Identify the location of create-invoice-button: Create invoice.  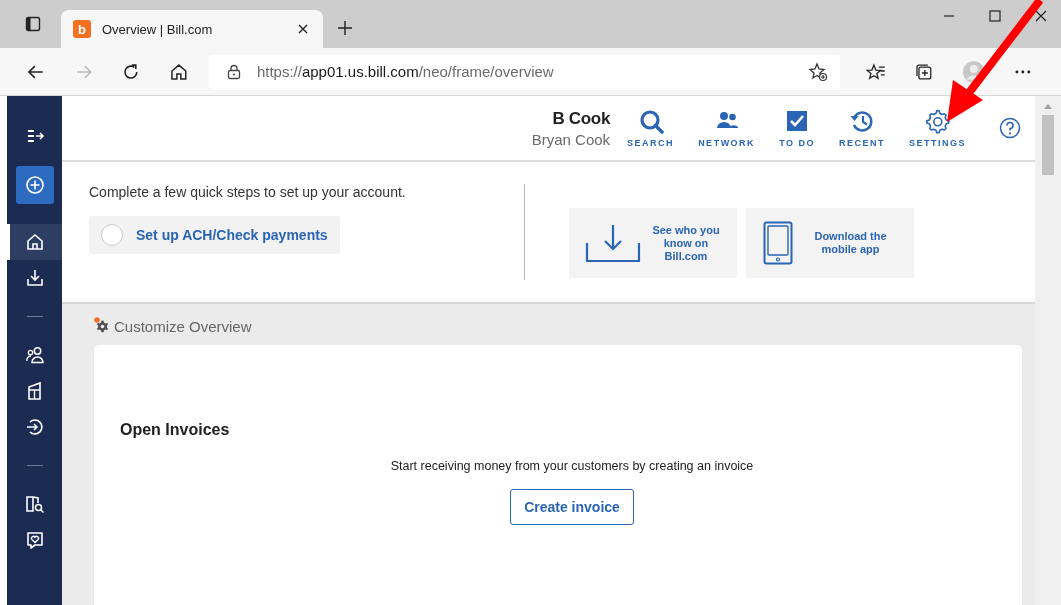
(572, 507).